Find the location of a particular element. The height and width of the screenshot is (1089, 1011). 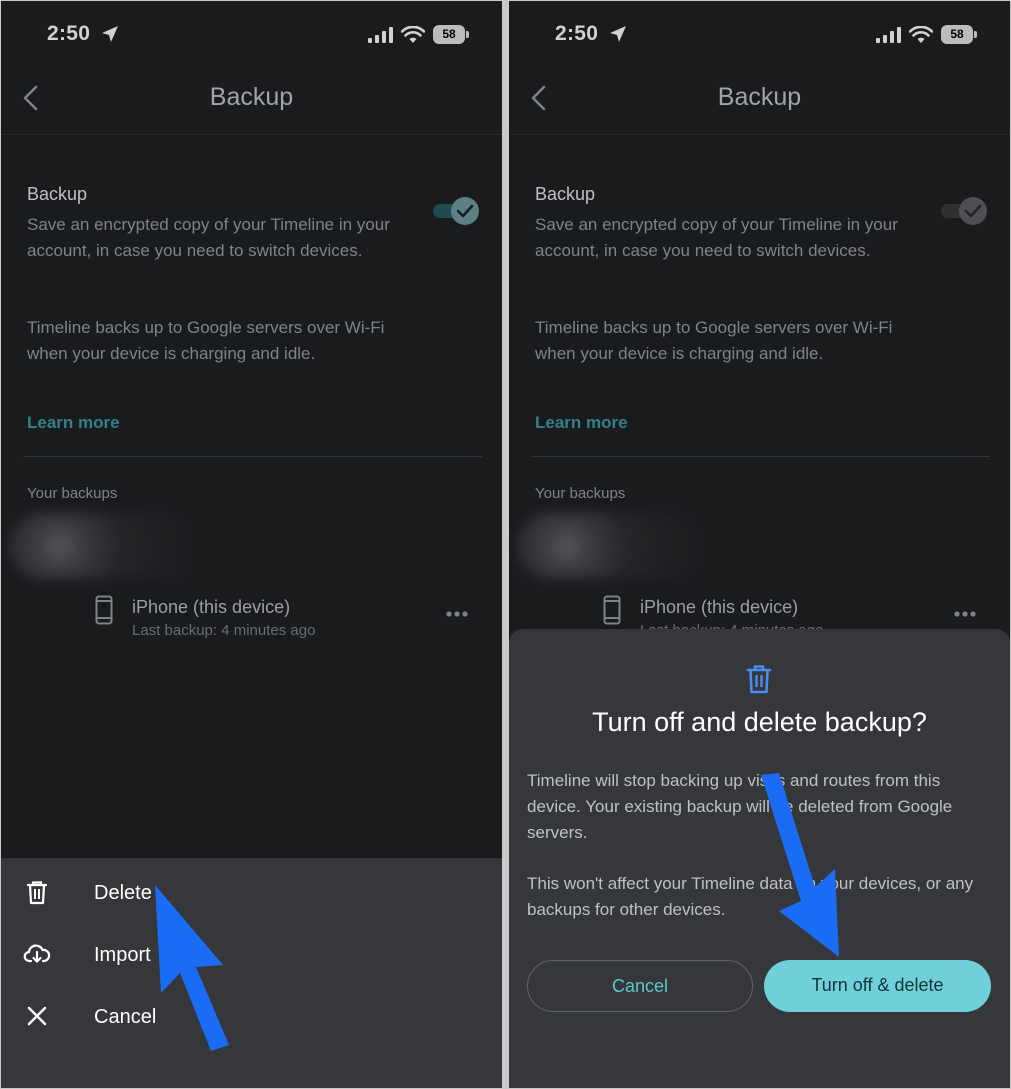

import-action: Import is located at coordinates (251, 954).